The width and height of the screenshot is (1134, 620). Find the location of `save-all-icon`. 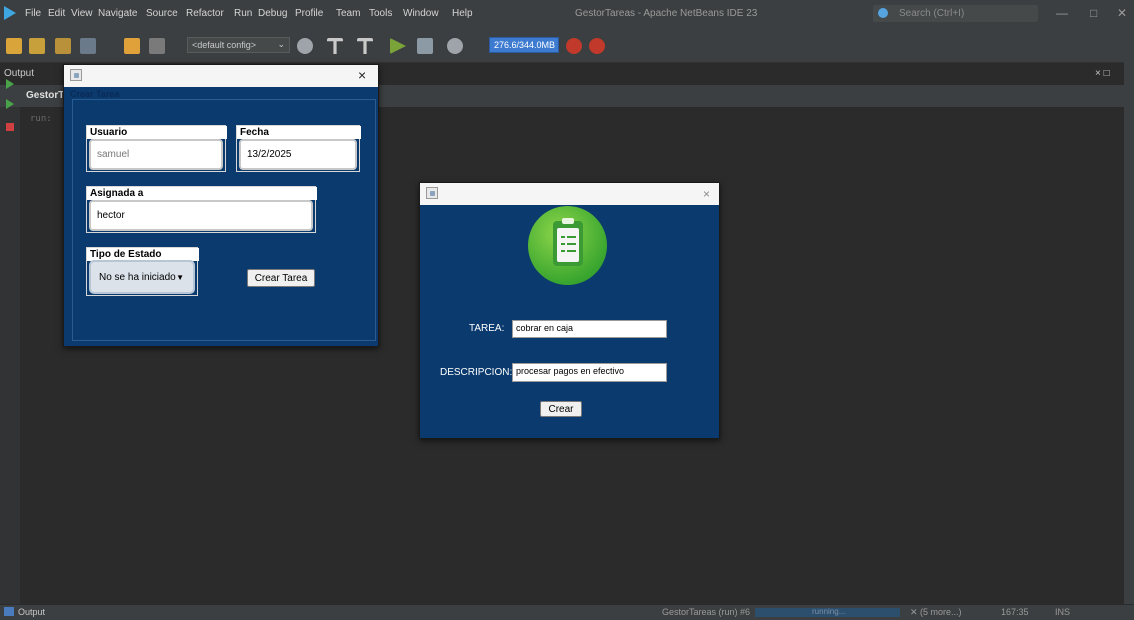

save-all-icon is located at coordinates (88, 46).